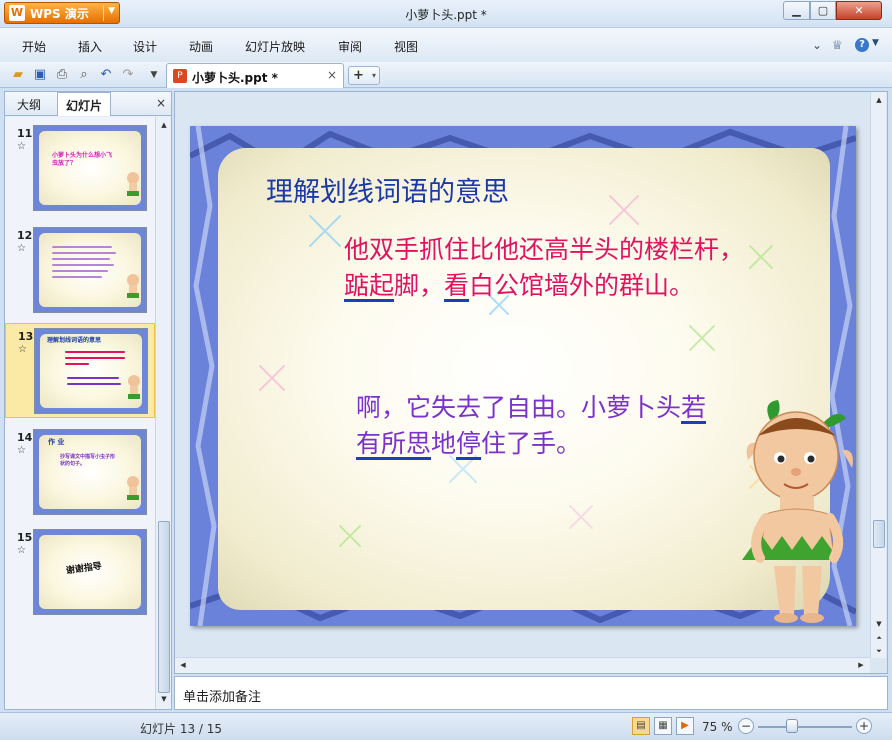  I want to click on status-bar: 幻灯片 13 / 15 ▤ ▦ ▶ 75 % − +, so click(446, 726).